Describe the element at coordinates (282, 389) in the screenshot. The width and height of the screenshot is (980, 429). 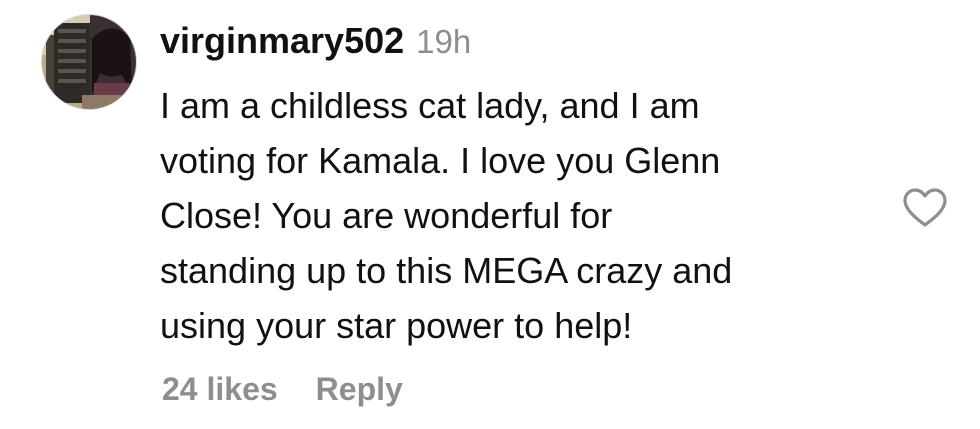
I see `comment-actions: 24 likes Reply` at that location.